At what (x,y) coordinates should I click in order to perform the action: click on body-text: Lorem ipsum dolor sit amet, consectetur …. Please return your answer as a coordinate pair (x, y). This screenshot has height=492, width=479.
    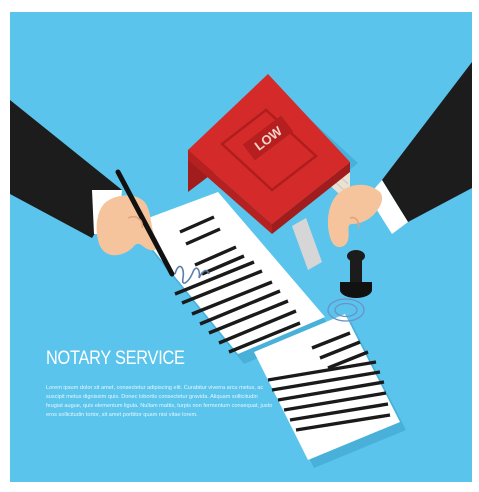
    Looking at the image, I should click on (159, 401).